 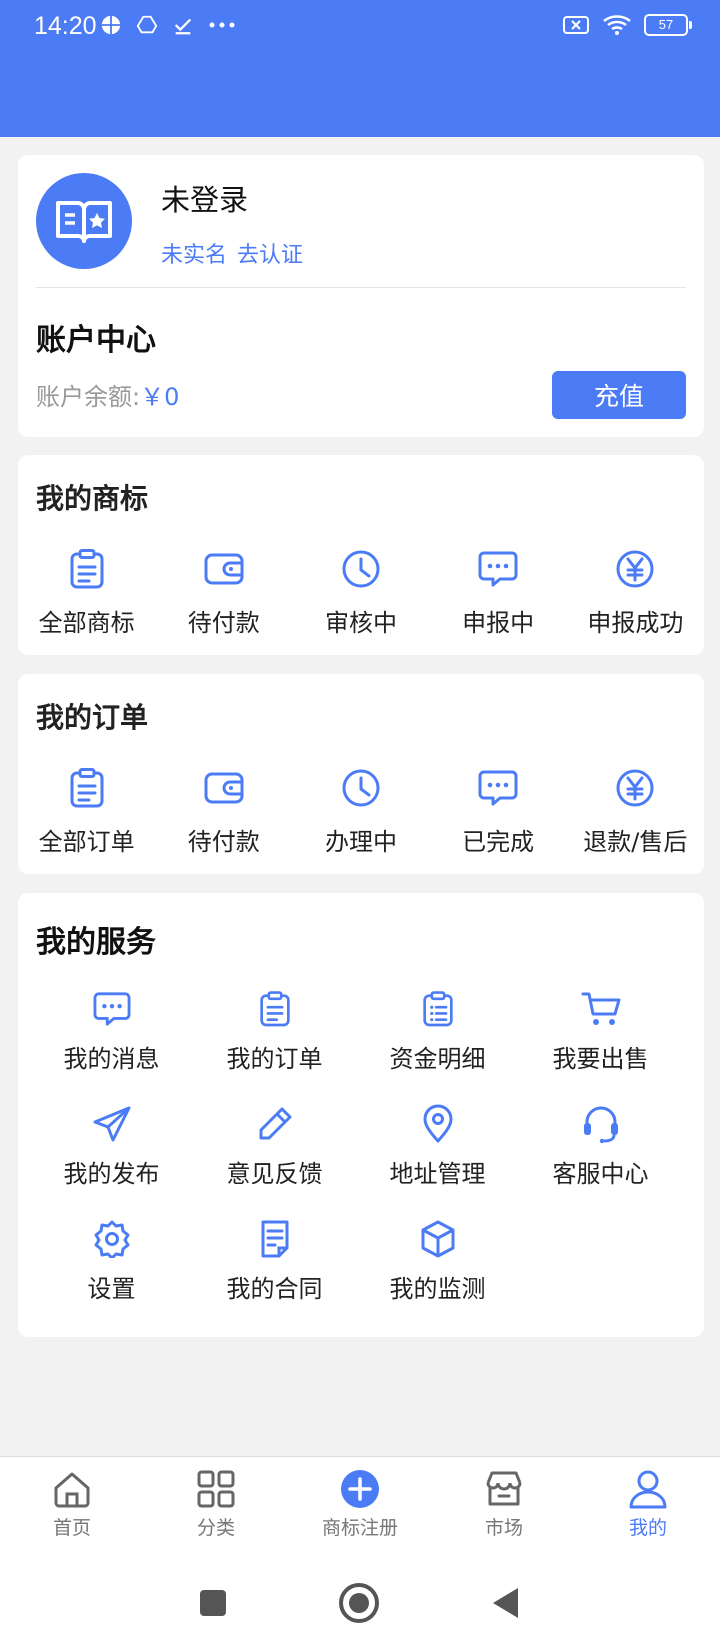 I want to click on order-all: 全部订单, so click(x=86, y=811).